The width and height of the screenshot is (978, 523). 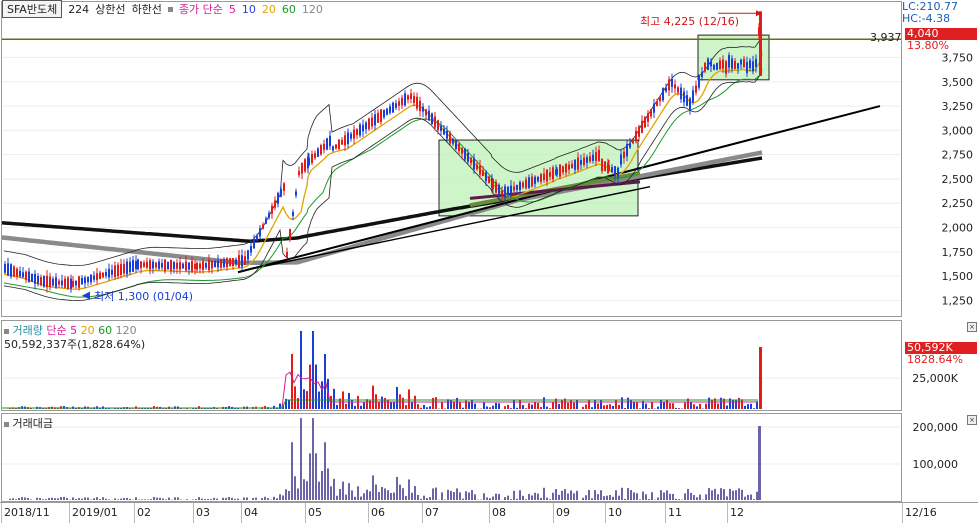 I want to click on y-tick-label: 200,000, so click(x=936, y=427).